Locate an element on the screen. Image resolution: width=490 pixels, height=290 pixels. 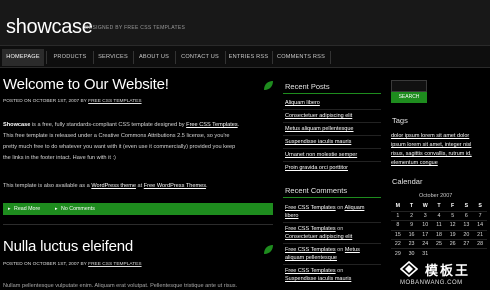
read-more-link: Read More is located at coordinates (27, 209).